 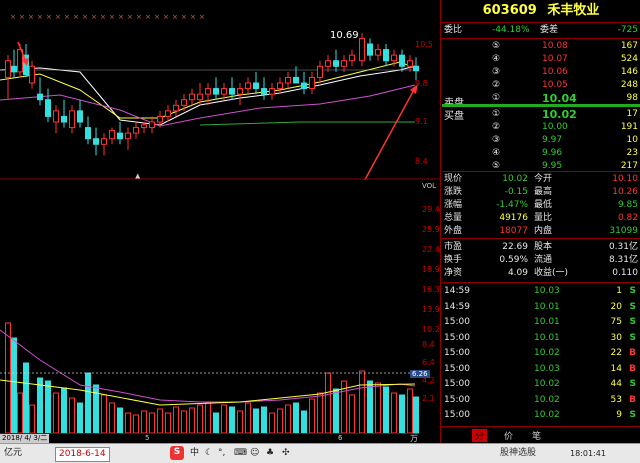 What do you see at coordinates (286, 453) in the screenshot?
I see `tools-icon: ✣` at bounding box center [286, 453].